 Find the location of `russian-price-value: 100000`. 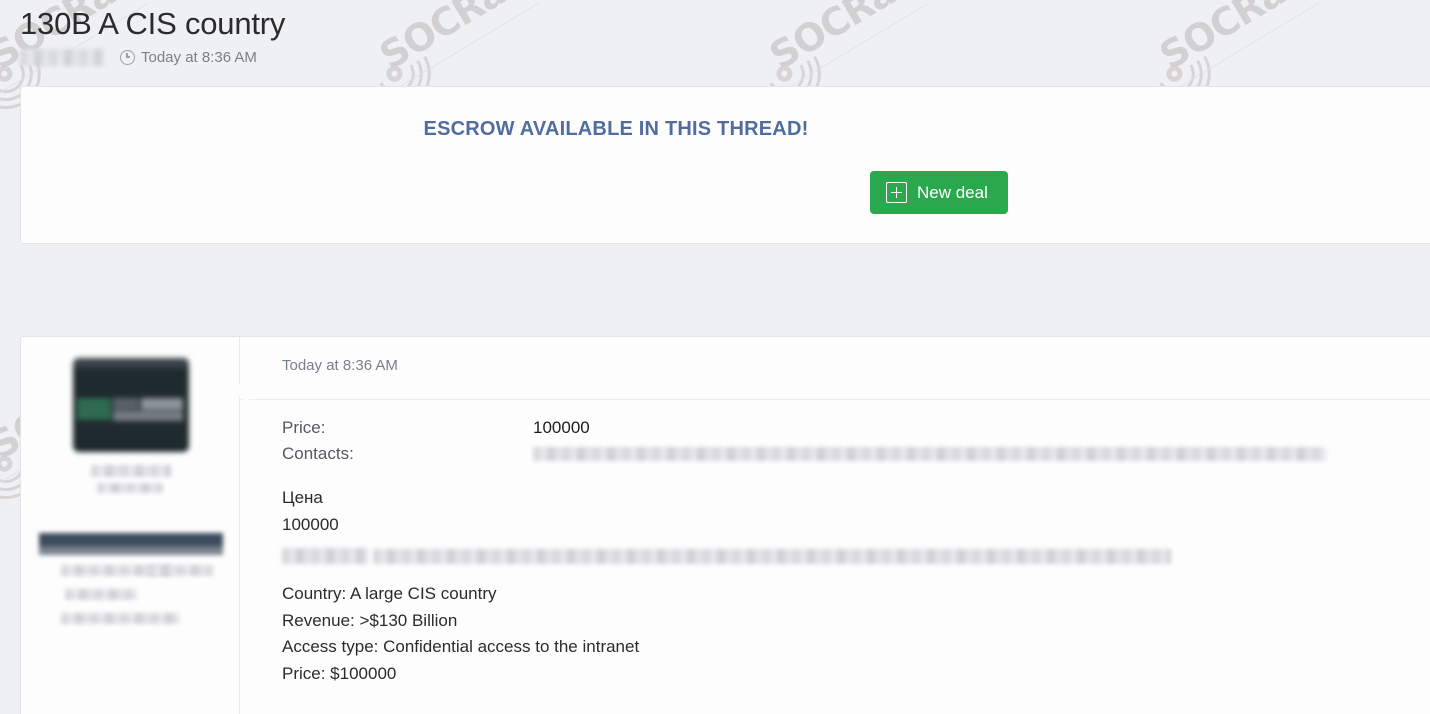

russian-price-value: 100000 is located at coordinates (310, 524).